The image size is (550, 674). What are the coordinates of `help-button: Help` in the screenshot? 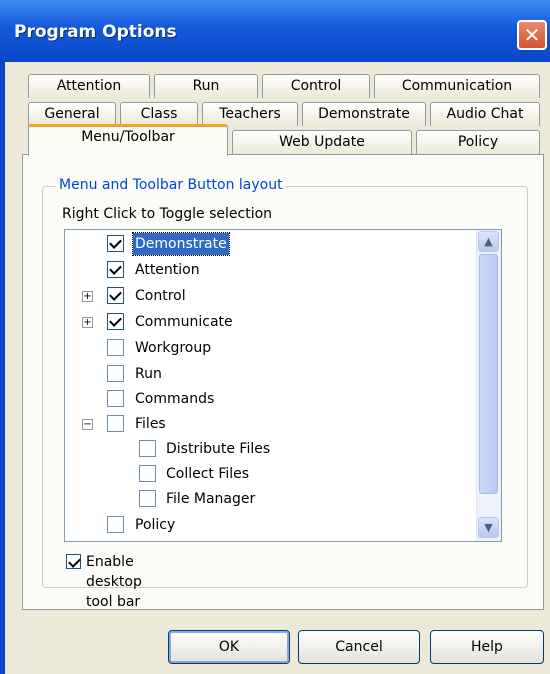 It's located at (487, 647).